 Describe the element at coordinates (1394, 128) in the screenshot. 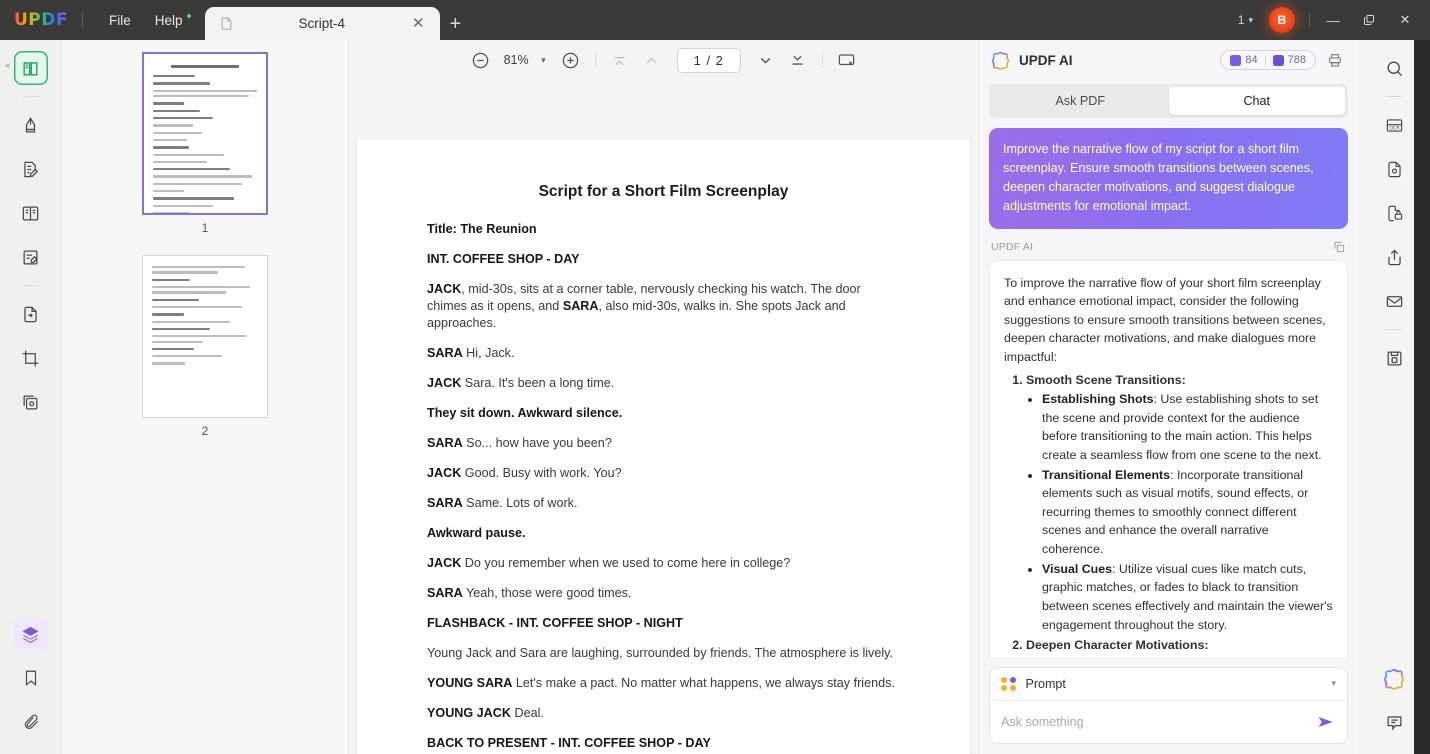

I see `svg-text: OCR` at that location.